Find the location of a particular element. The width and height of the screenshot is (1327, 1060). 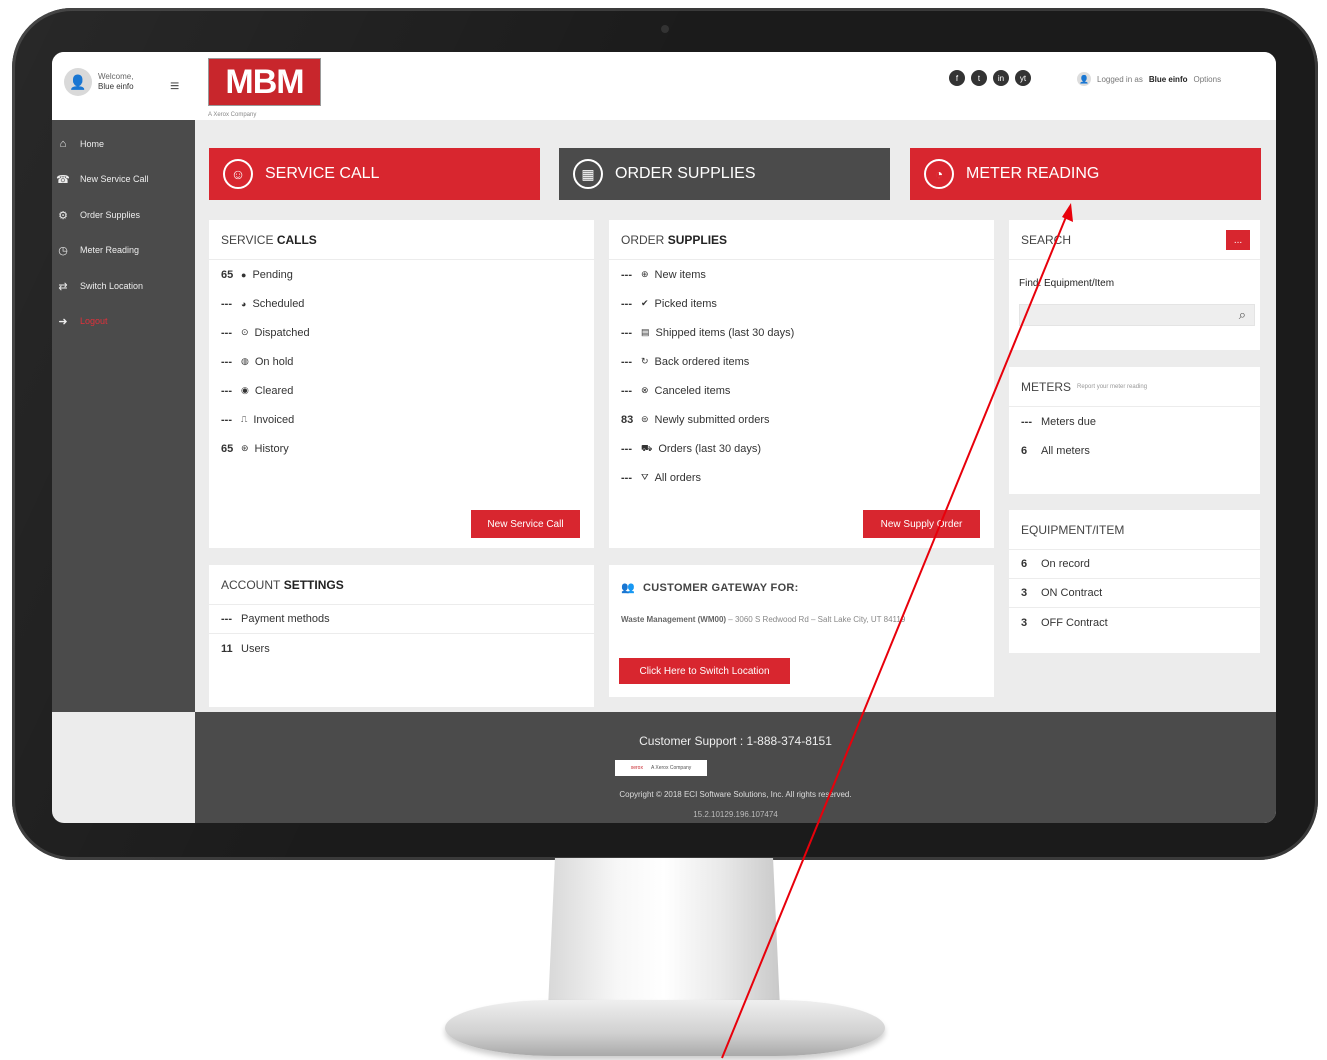

home-icon: ⌂ is located at coordinates (63, 144).